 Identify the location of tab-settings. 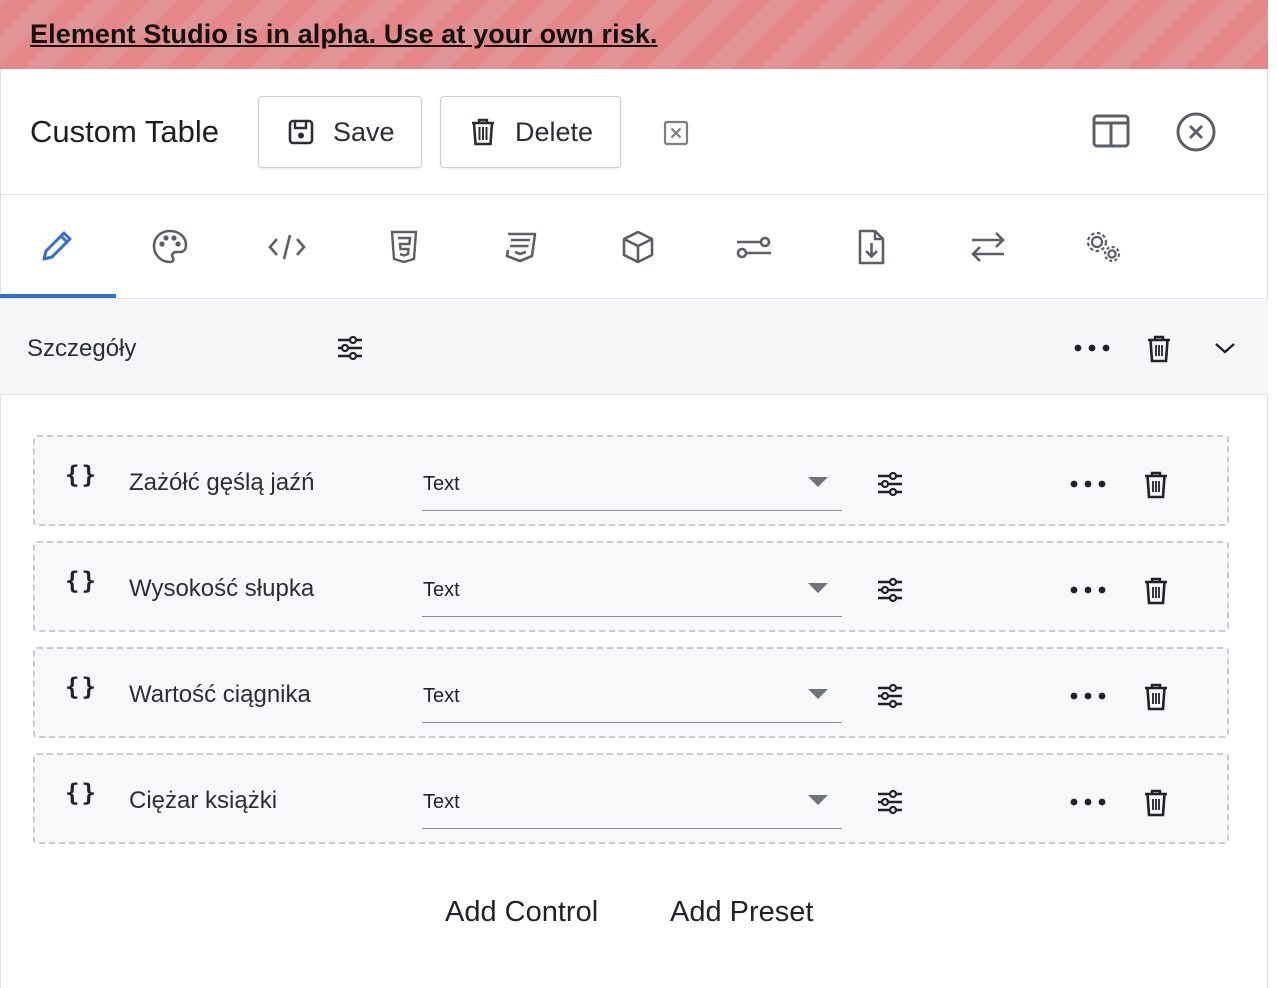
(1104, 246).